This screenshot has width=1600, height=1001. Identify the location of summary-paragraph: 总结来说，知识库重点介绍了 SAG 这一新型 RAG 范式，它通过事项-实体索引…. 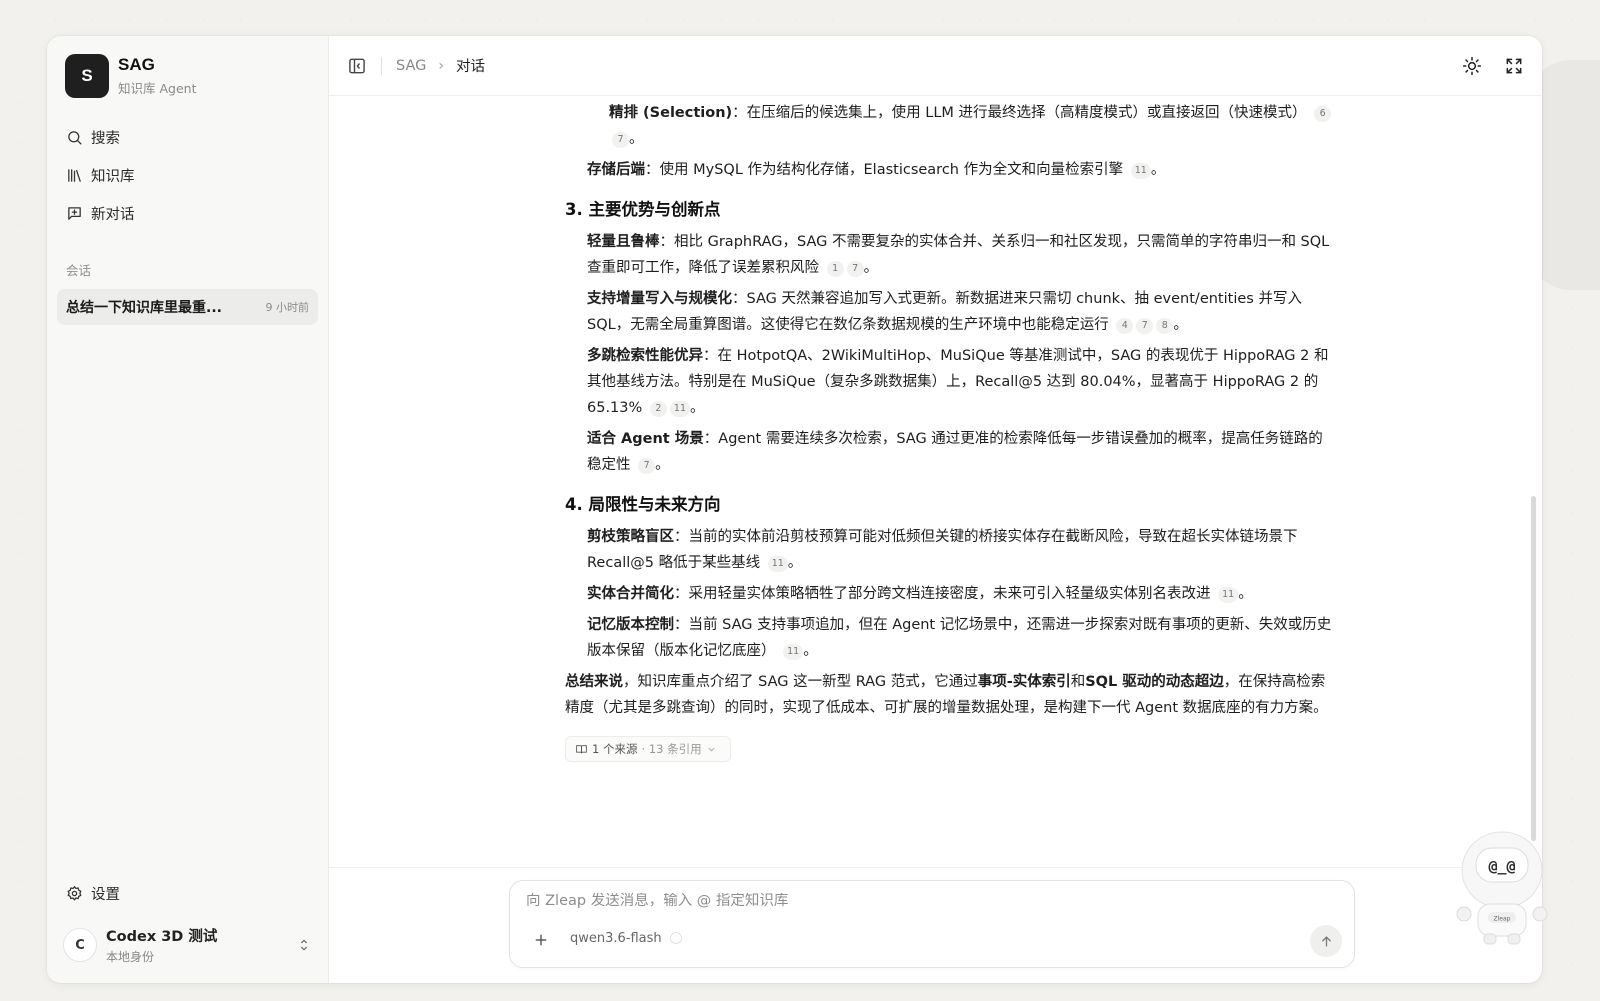
(946, 695).